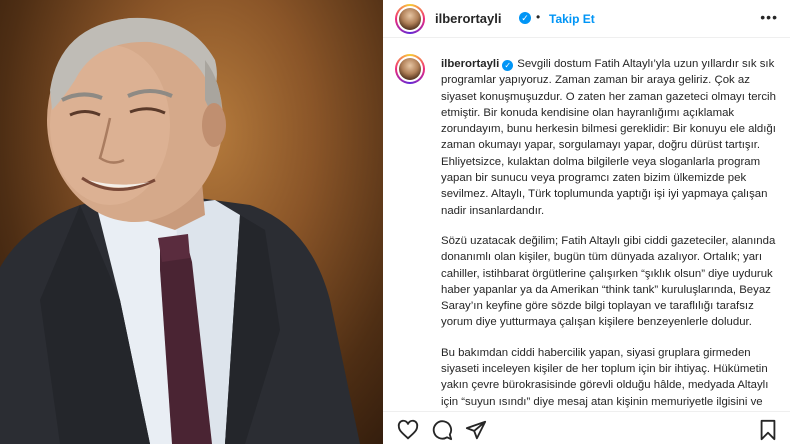 Image resolution: width=790 pixels, height=444 pixels. Describe the element at coordinates (410, 69) in the screenshot. I see `caption-avatar` at that location.